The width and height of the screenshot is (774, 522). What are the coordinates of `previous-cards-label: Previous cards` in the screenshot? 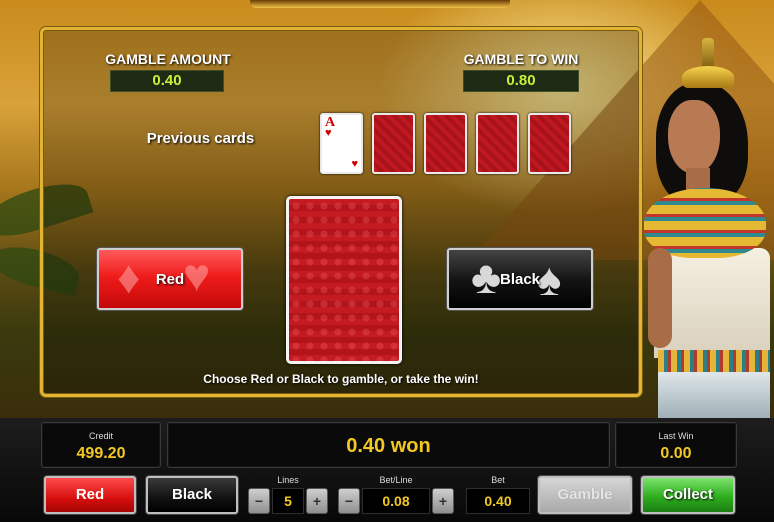 It's located at (200, 138).